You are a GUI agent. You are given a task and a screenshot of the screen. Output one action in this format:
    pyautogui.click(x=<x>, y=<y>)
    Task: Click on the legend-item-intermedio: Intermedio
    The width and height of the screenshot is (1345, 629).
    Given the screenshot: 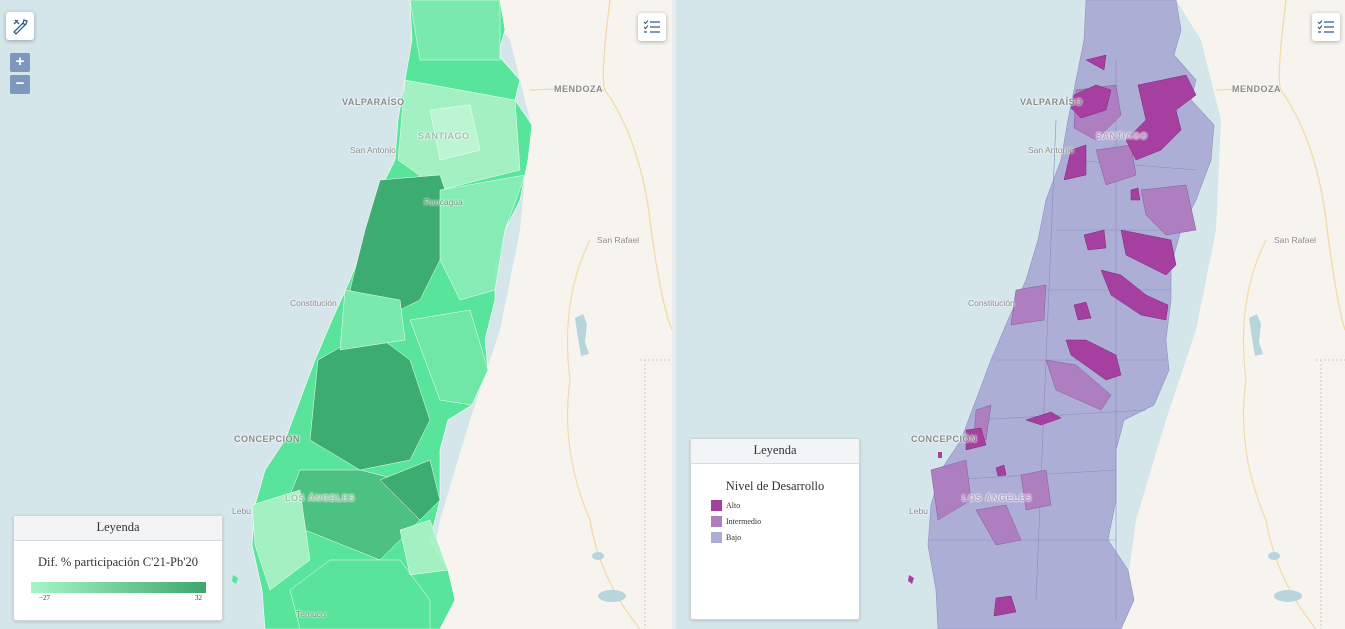 What is the action you would take?
    pyautogui.click(x=785, y=521)
    